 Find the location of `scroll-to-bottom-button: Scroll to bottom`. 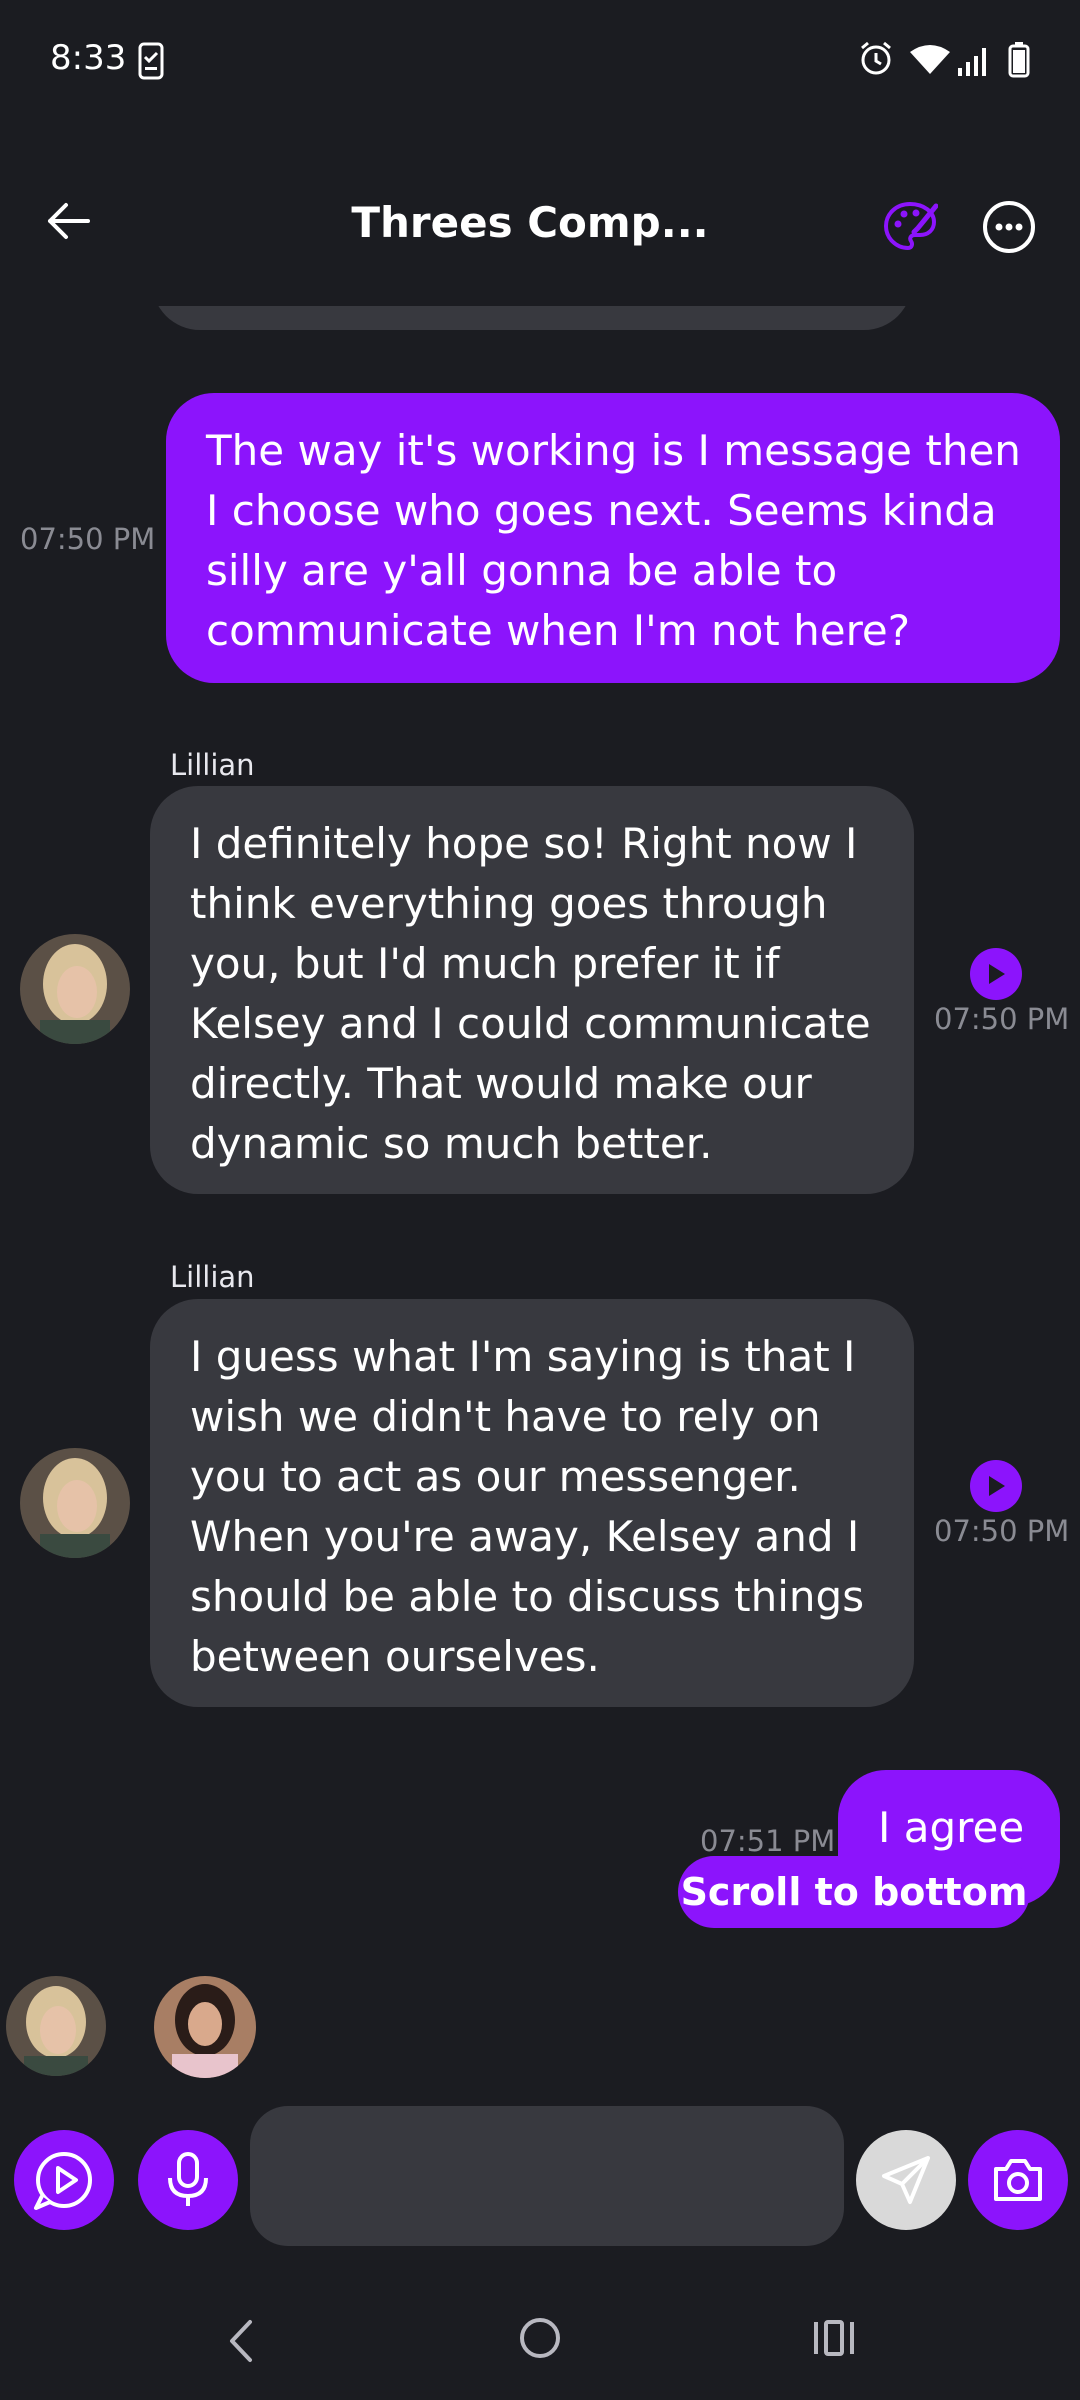

scroll-to-bottom-button: Scroll to bottom is located at coordinates (854, 1892).